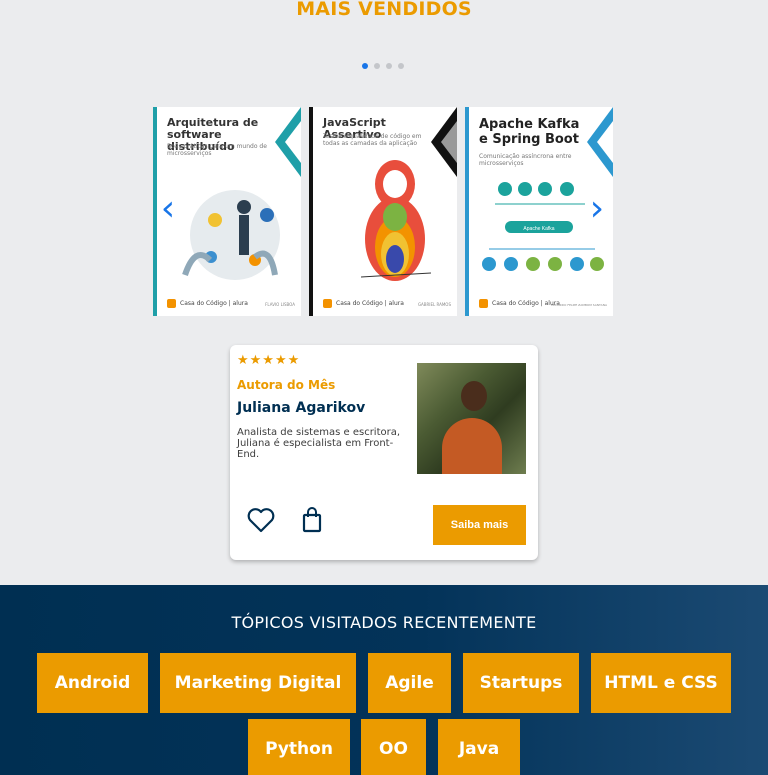  I want to click on carousel-next-arrow-icon: ›, so click(597, 209).